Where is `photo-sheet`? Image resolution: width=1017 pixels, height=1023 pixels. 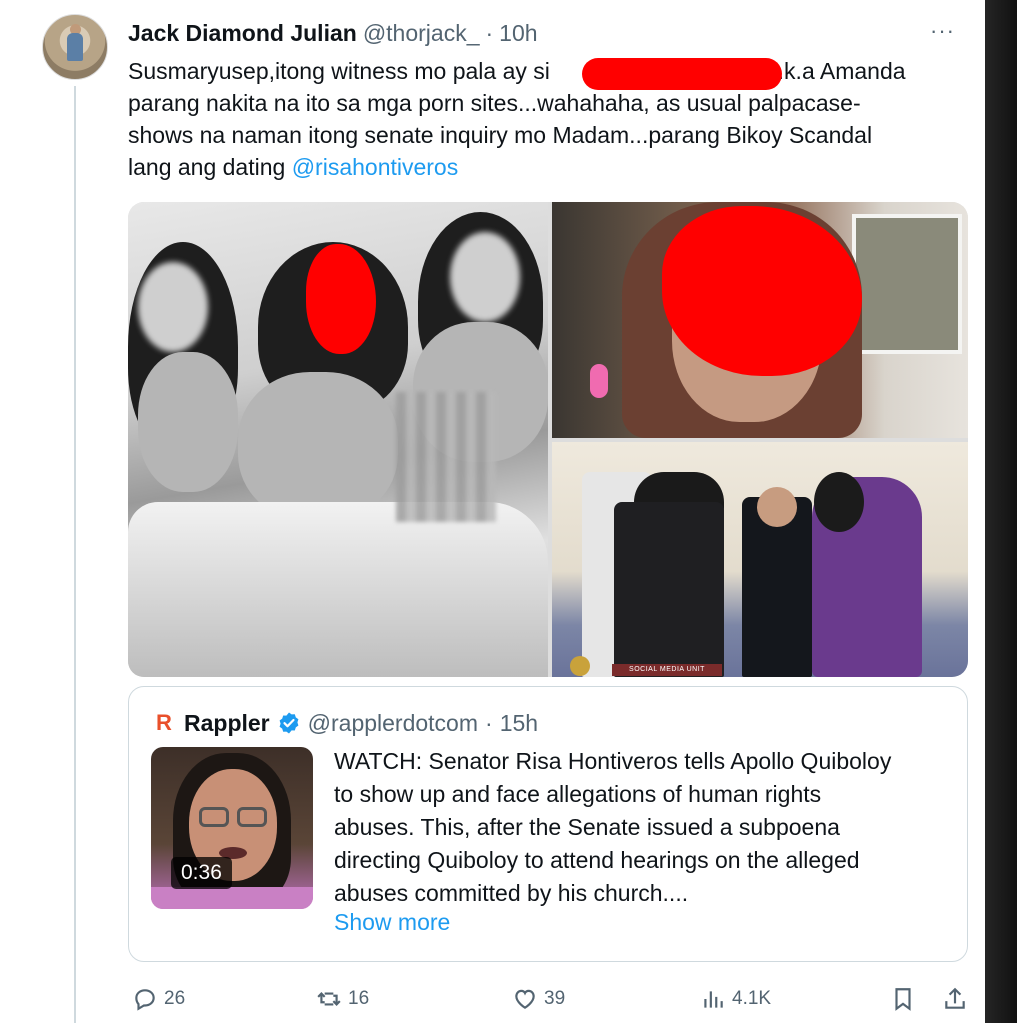 photo-sheet is located at coordinates (338, 589).